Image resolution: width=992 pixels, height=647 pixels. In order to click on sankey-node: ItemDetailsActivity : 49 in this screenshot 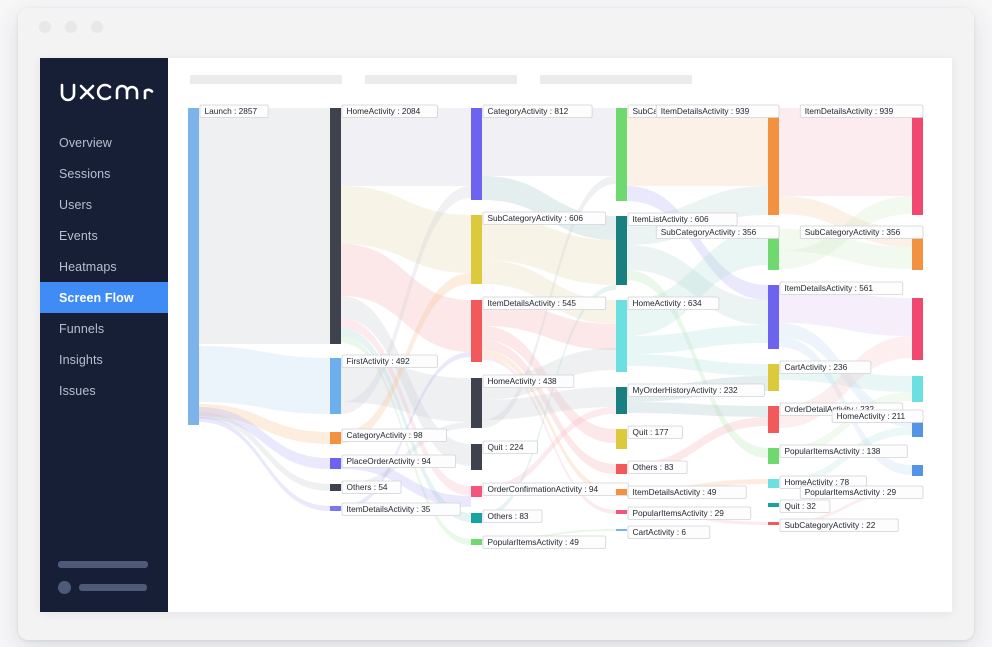, I will do `click(681, 492)`.